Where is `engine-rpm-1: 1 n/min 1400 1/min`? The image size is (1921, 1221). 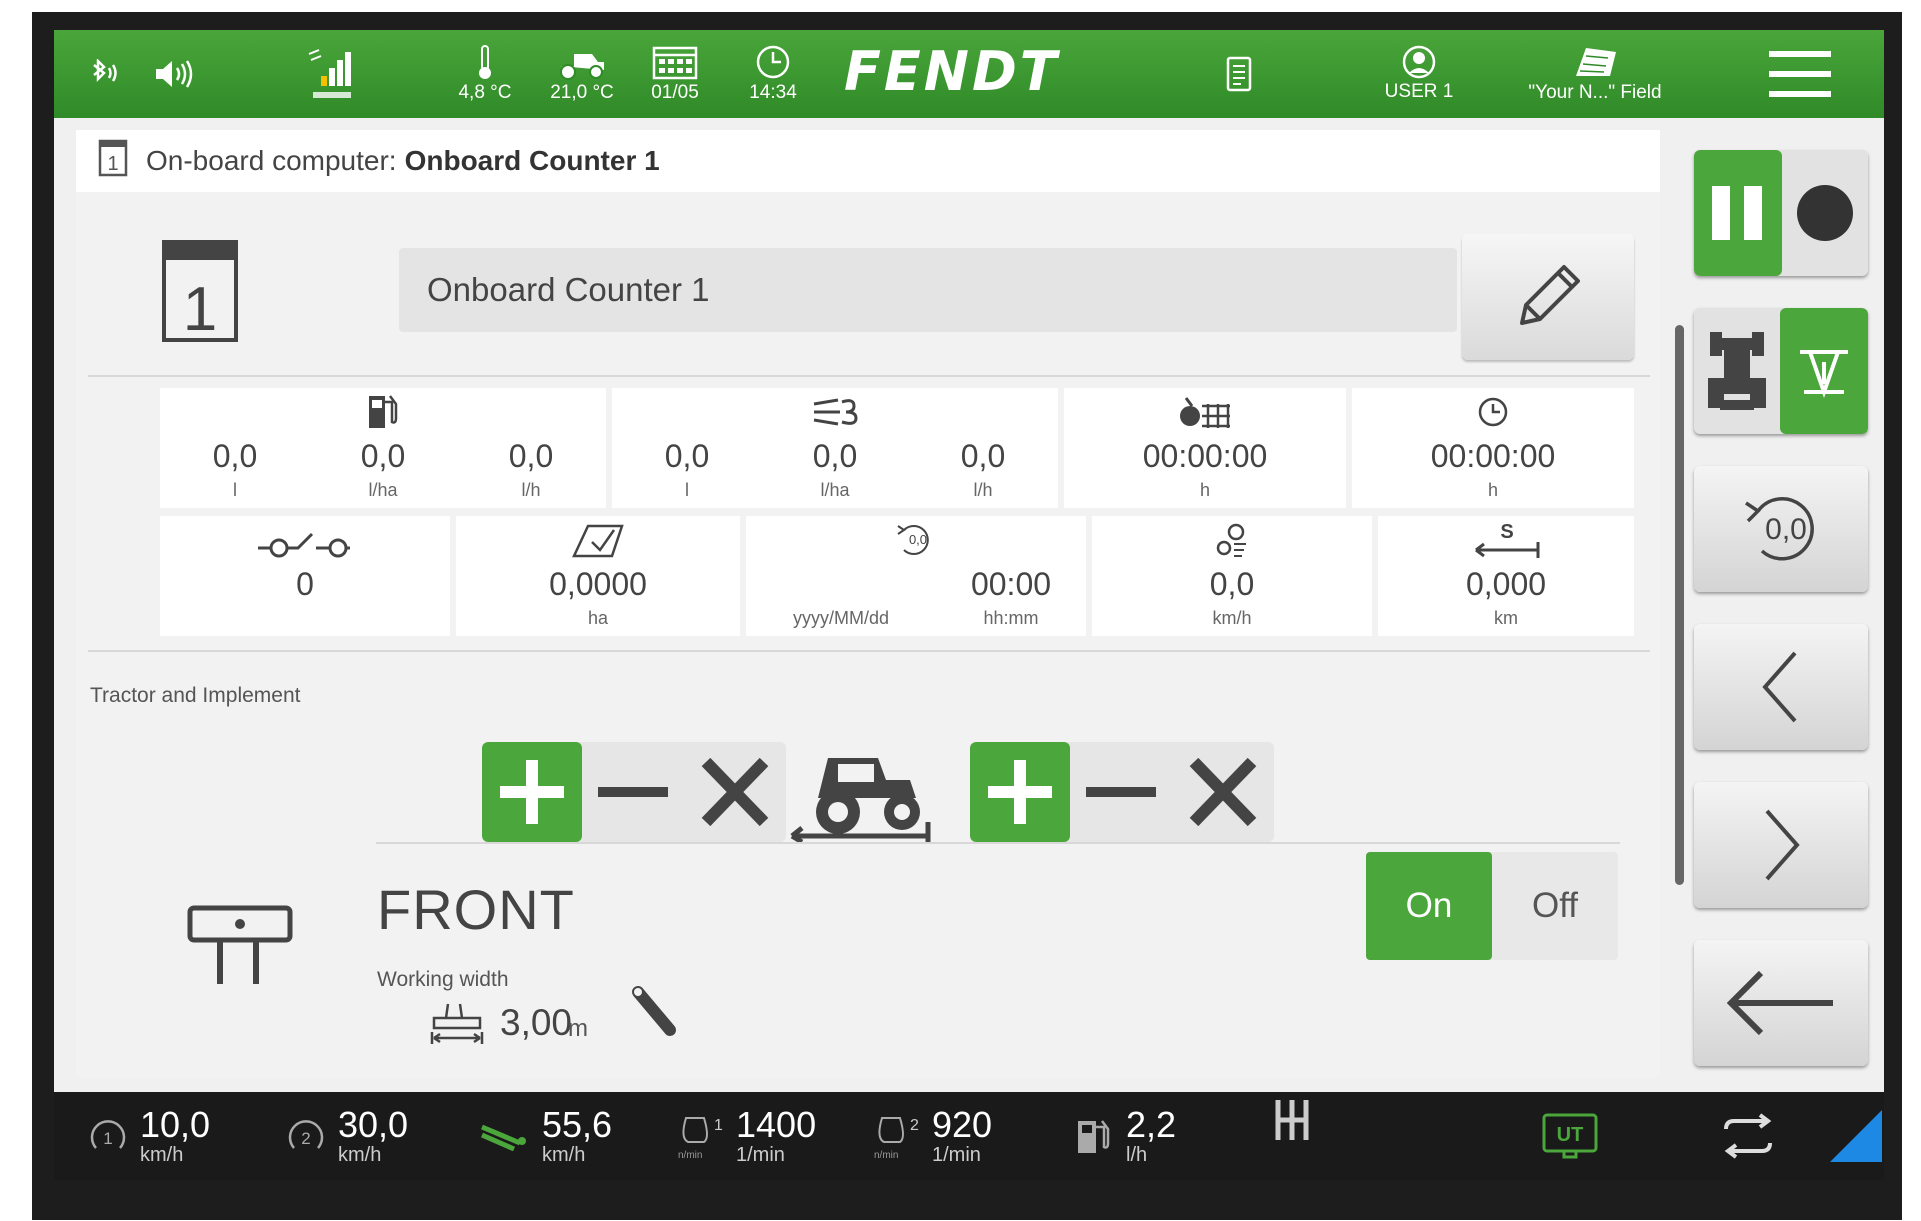
engine-rpm-1: 1 n/min 1400 1/min is located at coordinates (746, 1136).